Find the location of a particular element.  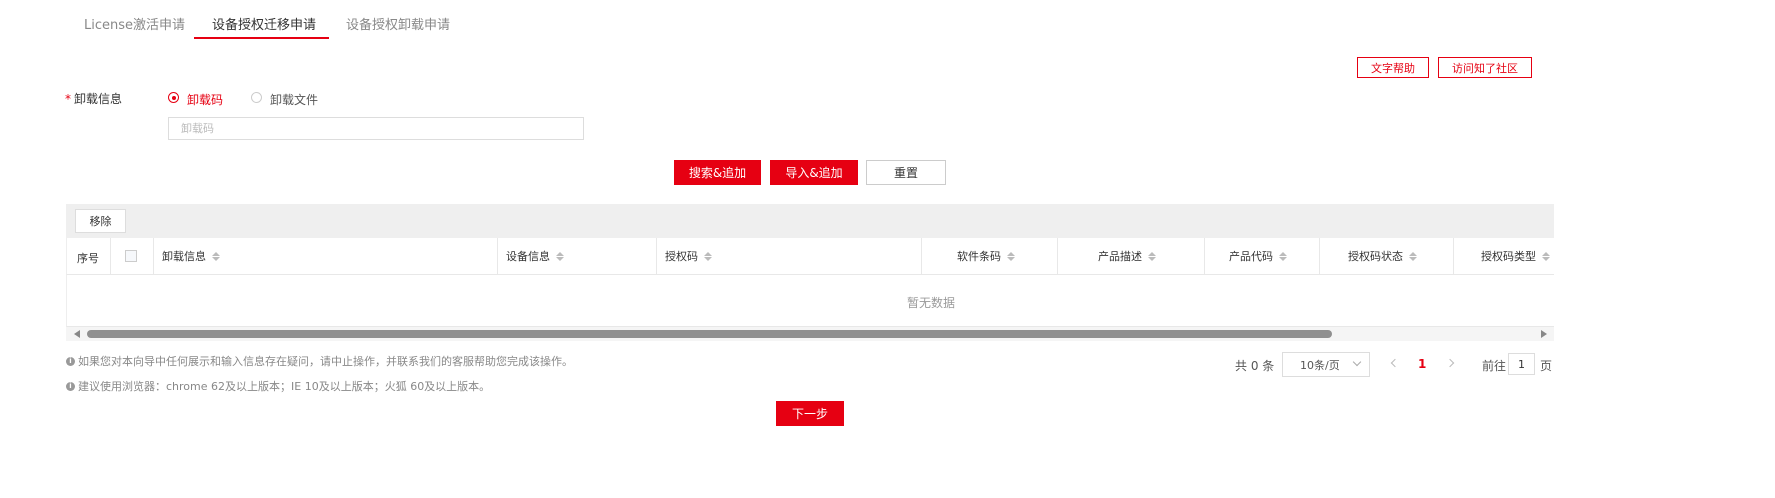

chevron-down-icon is located at coordinates (1357, 362).